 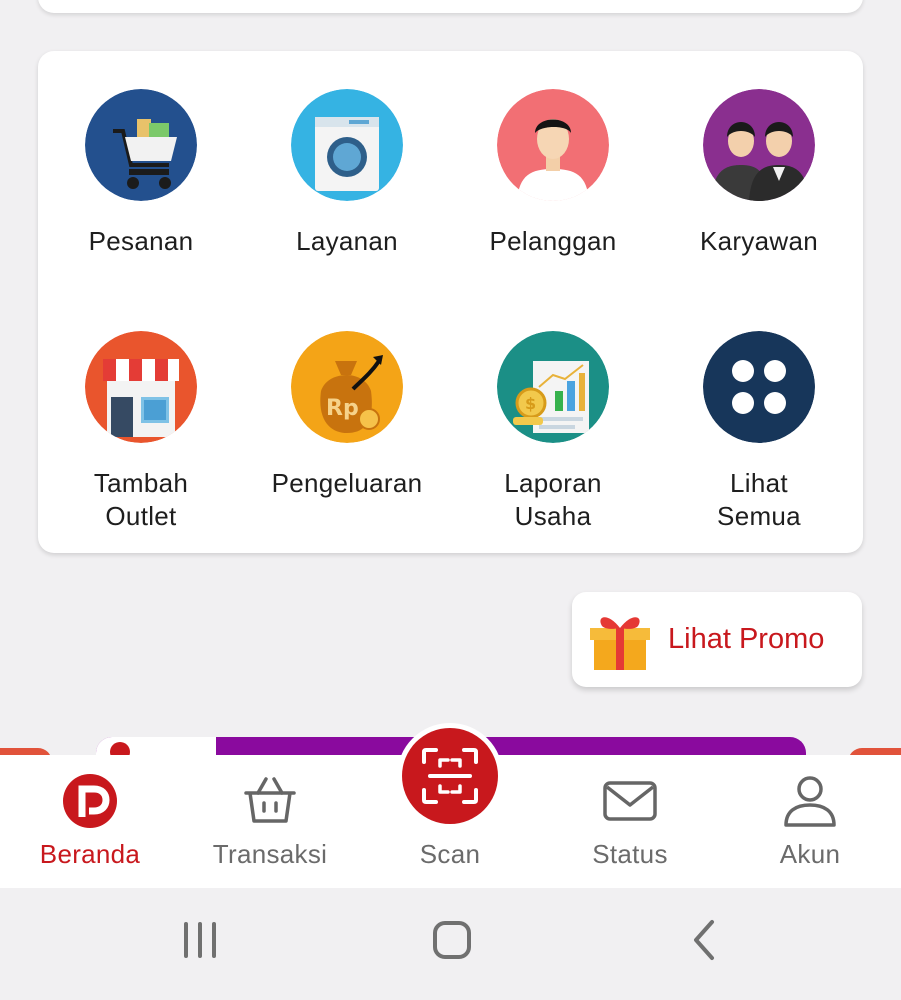 What do you see at coordinates (759, 387) in the screenshot?
I see `grid-dots-icon` at bounding box center [759, 387].